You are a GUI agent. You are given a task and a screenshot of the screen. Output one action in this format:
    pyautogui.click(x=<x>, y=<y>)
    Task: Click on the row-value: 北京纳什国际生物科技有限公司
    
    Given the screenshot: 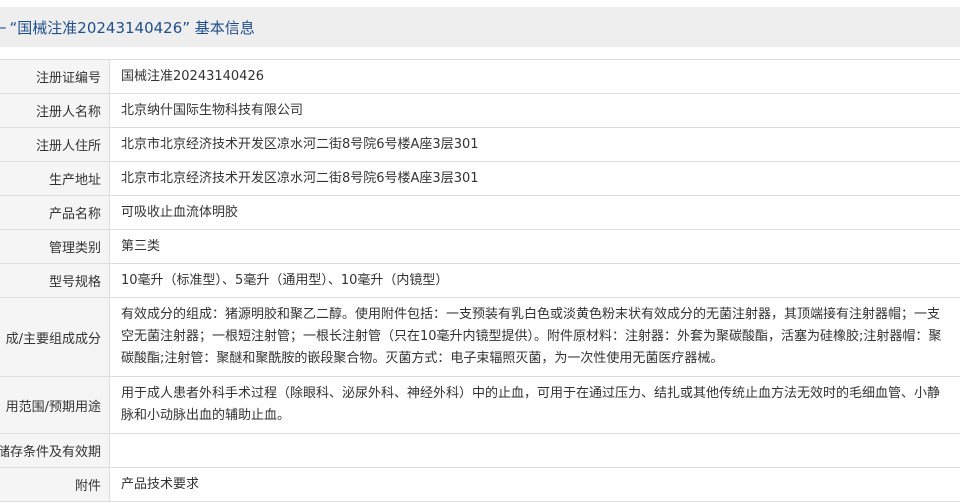 What is the action you would take?
    pyautogui.click(x=212, y=110)
    